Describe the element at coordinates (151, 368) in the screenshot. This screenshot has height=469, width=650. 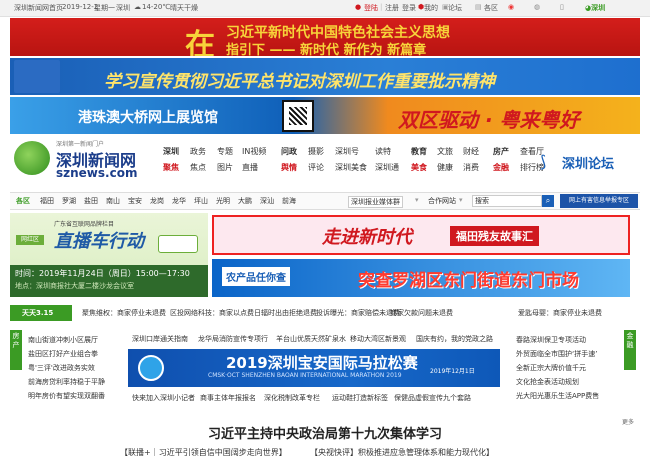
I see `marathon-logo-icon` at that location.